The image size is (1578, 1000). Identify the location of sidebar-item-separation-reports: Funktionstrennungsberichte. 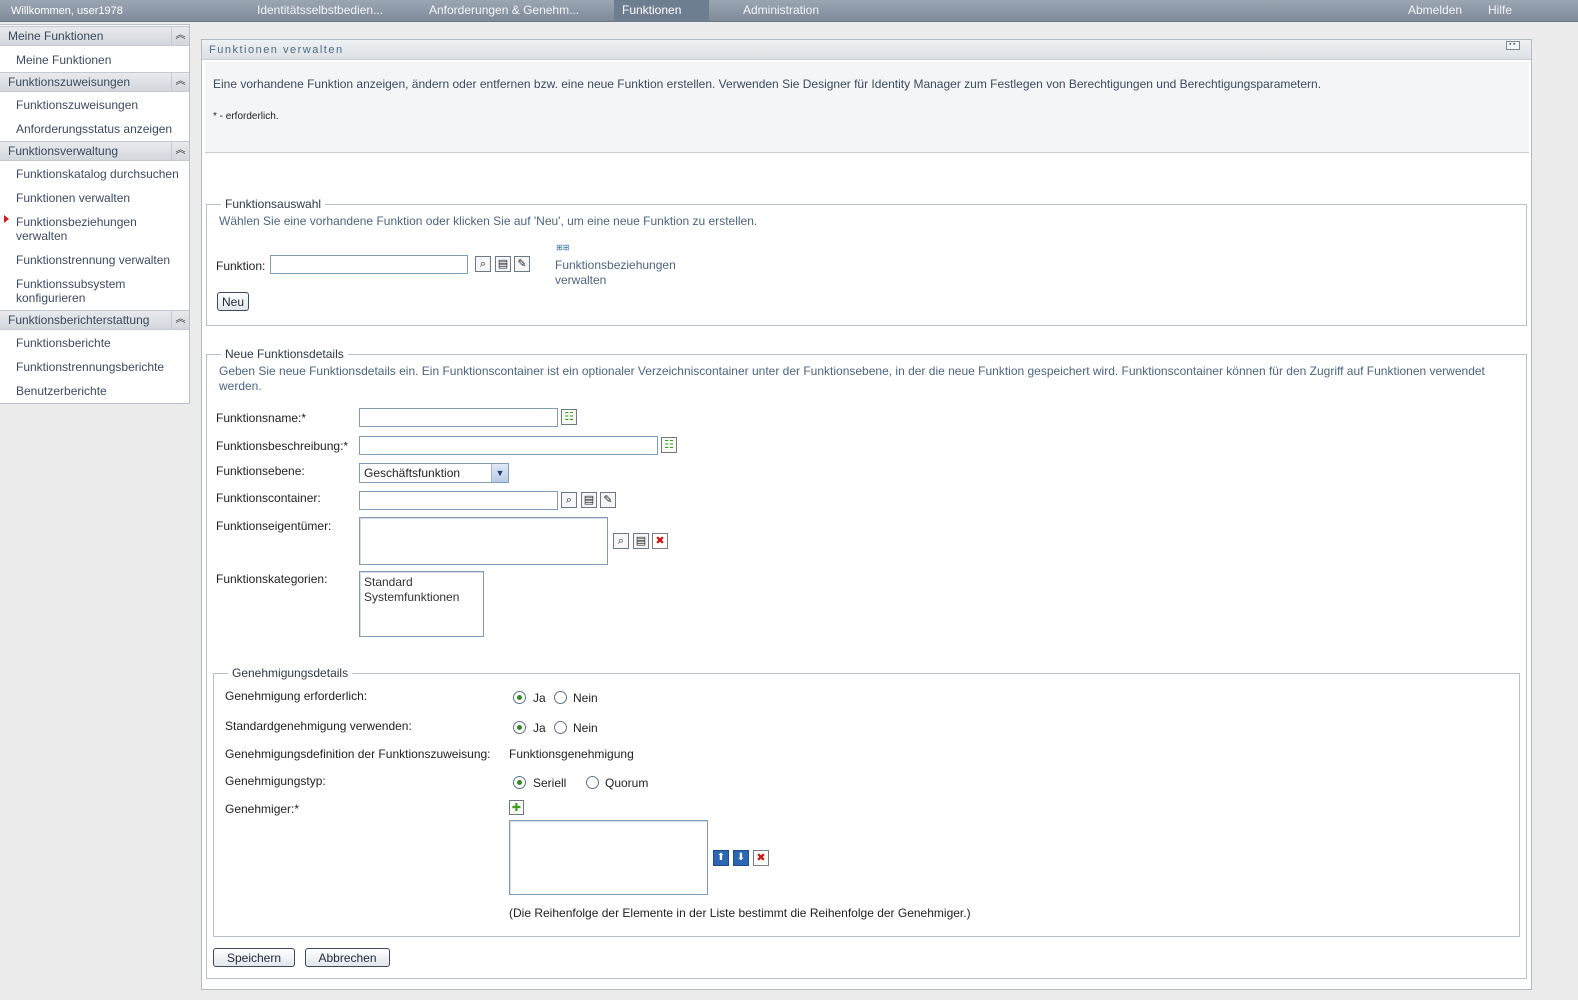
(102, 367).